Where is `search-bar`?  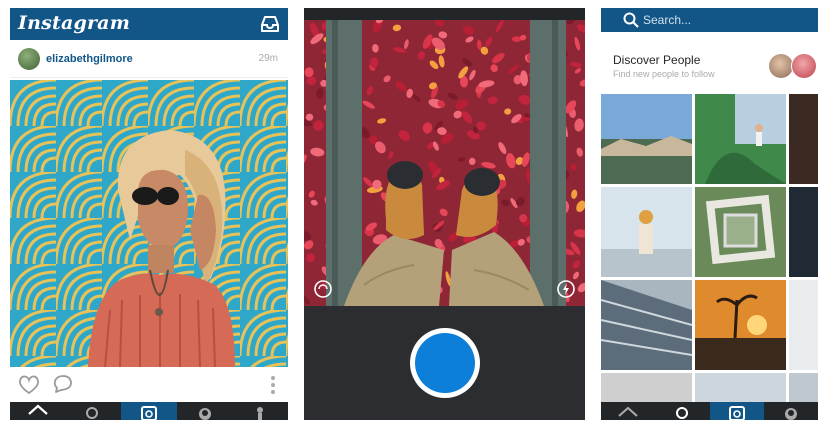
search-bar is located at coordinates (709, 20).